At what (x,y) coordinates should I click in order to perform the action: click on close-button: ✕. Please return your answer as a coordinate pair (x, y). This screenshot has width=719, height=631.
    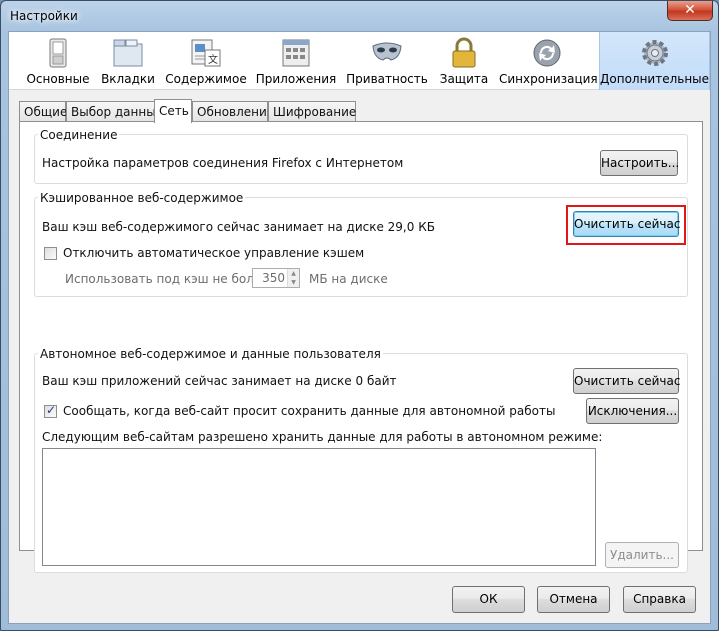
    Looking at the image, I should click on (690, 11).